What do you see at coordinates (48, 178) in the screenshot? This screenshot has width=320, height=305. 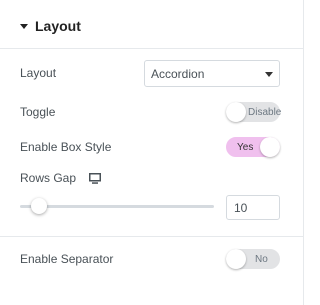 I see `rows-gap-label: Rows Gap` at bounding box center [48, 178].